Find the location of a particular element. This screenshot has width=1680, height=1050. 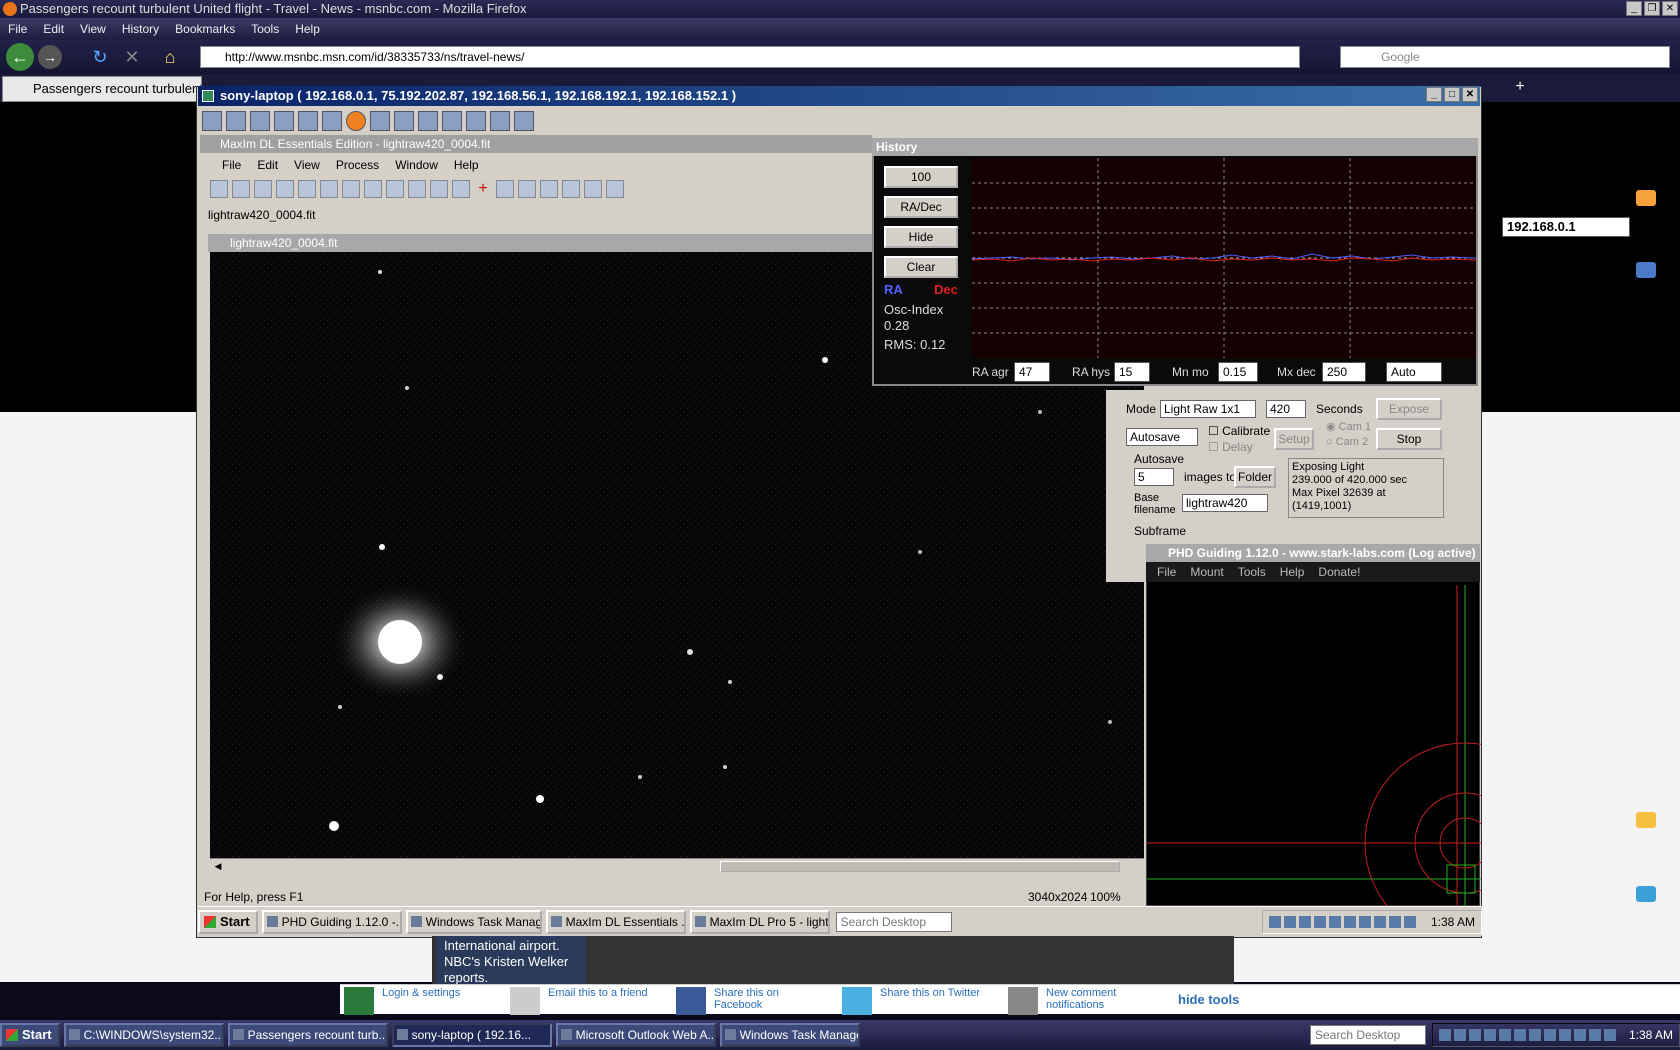

back-button: ← is located at coordinates (20, 57).